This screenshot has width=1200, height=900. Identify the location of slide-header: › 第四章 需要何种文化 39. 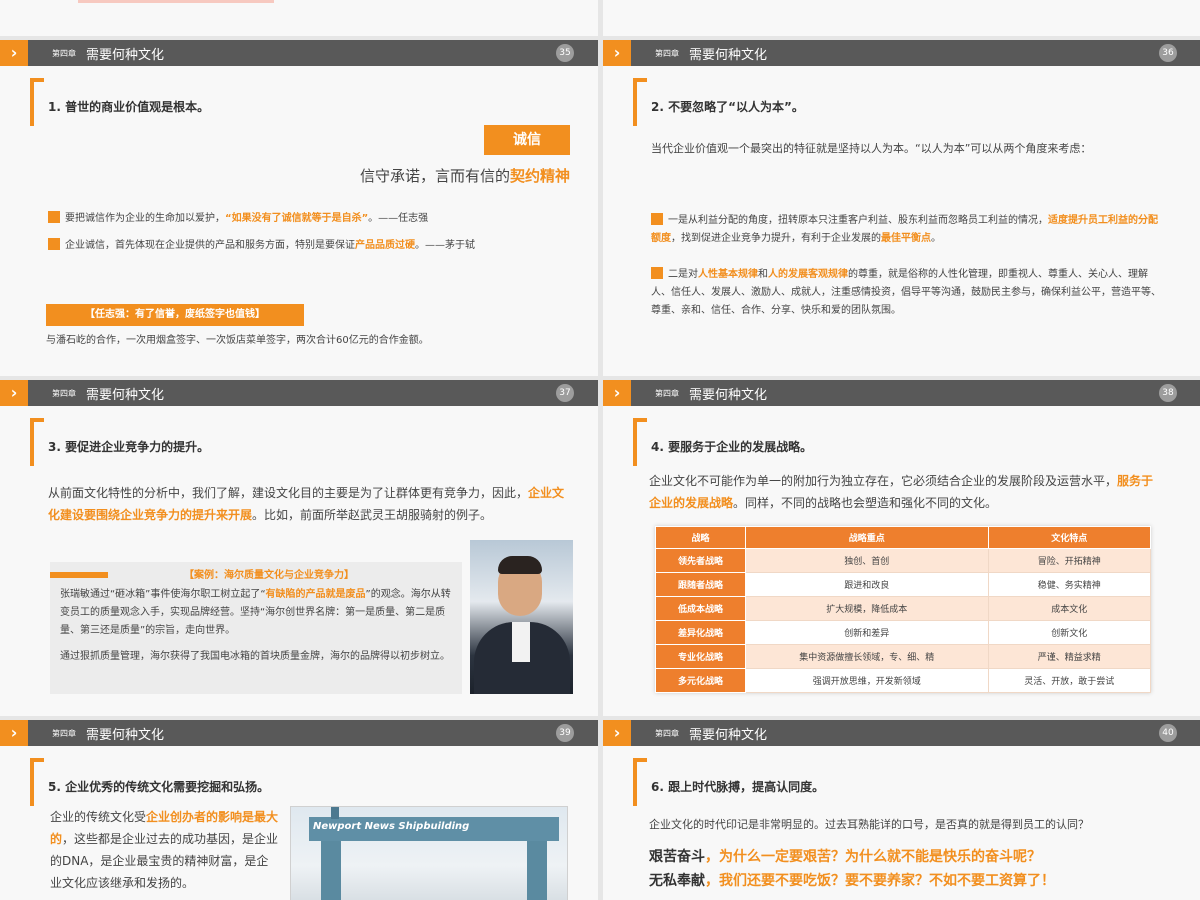
(299, 733).